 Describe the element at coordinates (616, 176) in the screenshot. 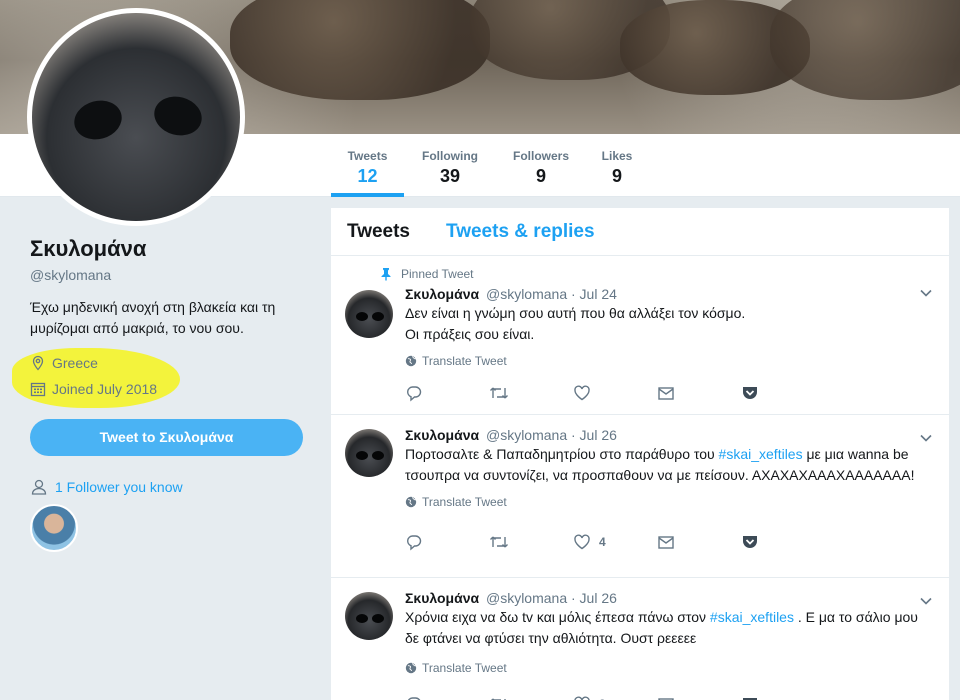

I see `nav-likes-count: 9` at that location.